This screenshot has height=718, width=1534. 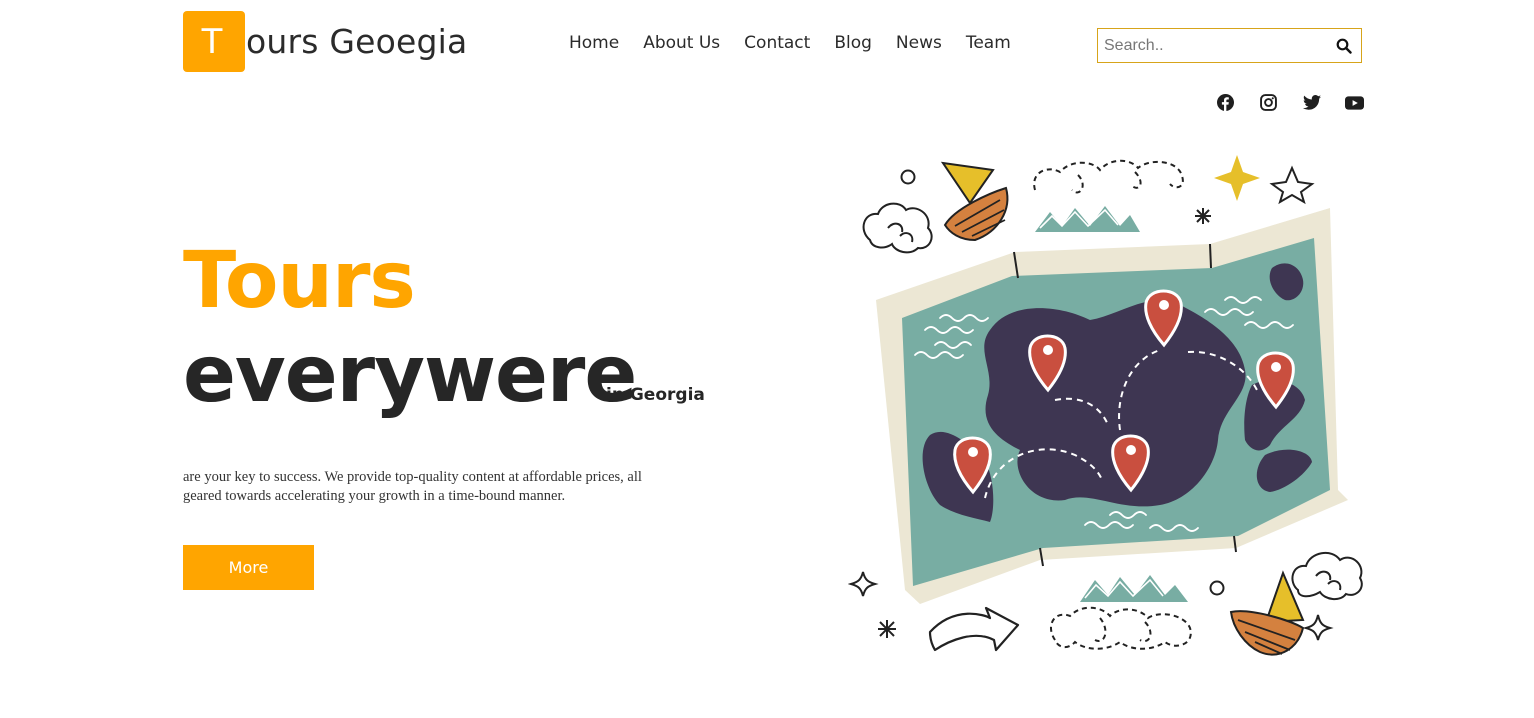 What do you see at coordinates (1237, 178) in the screenshot?
I see `star-yellow` at bounding box center [1237, 178].